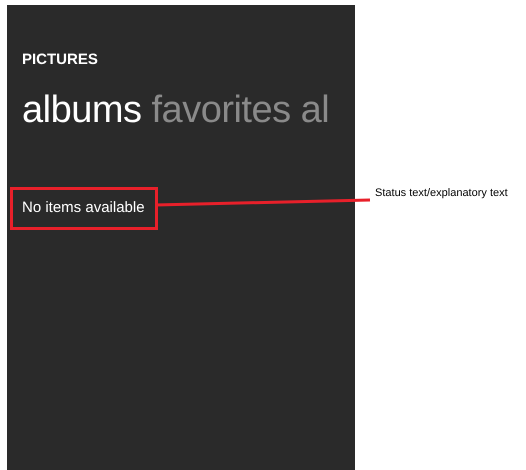 The height and width of the screenshot is (470, 526). Describe the element at coordinates (60, 60) in the screenshot. I see `app-title: PICTURES` at that location.